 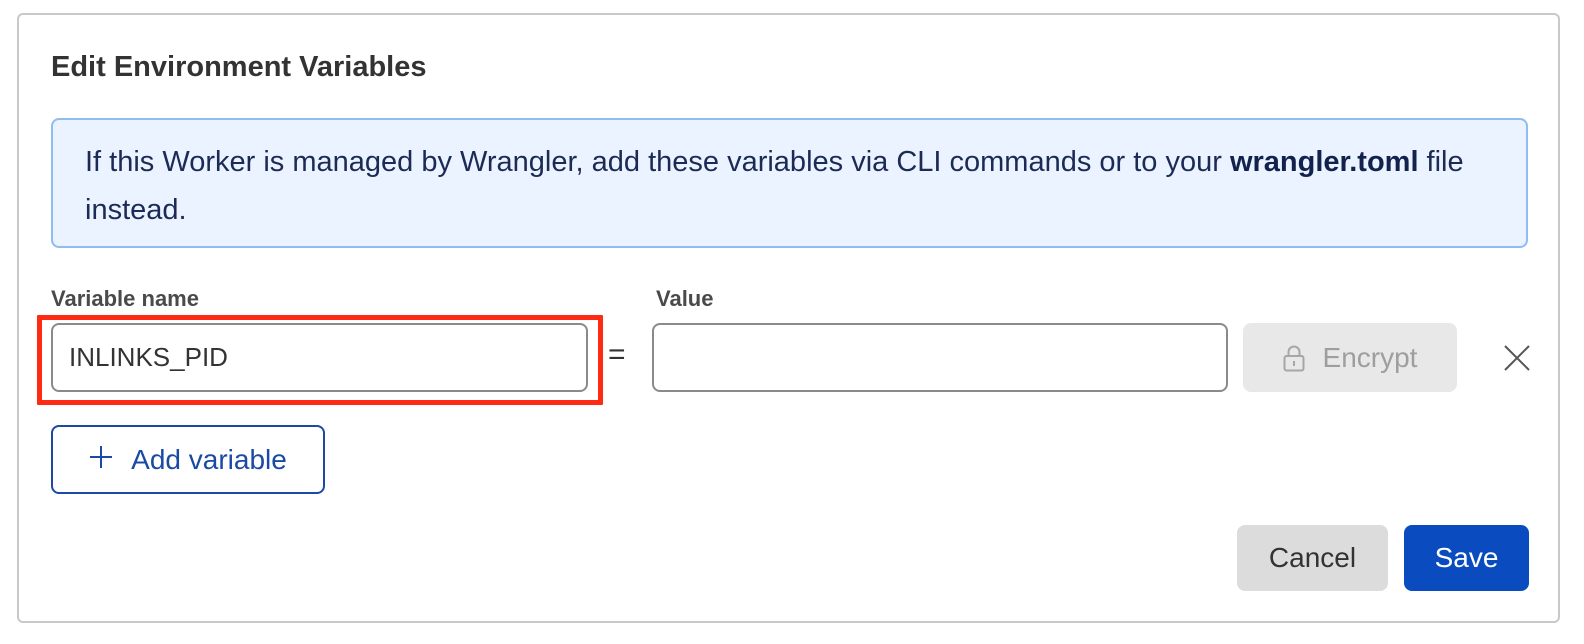 I want to click on add-variable-button: Add variable, so click(x=188, y=459).